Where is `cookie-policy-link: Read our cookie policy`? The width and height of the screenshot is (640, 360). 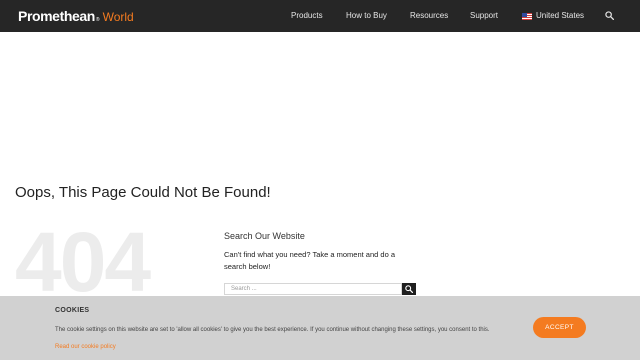 cookie-policy-link: Read our cookie policy is located at coordinates (85, 347).